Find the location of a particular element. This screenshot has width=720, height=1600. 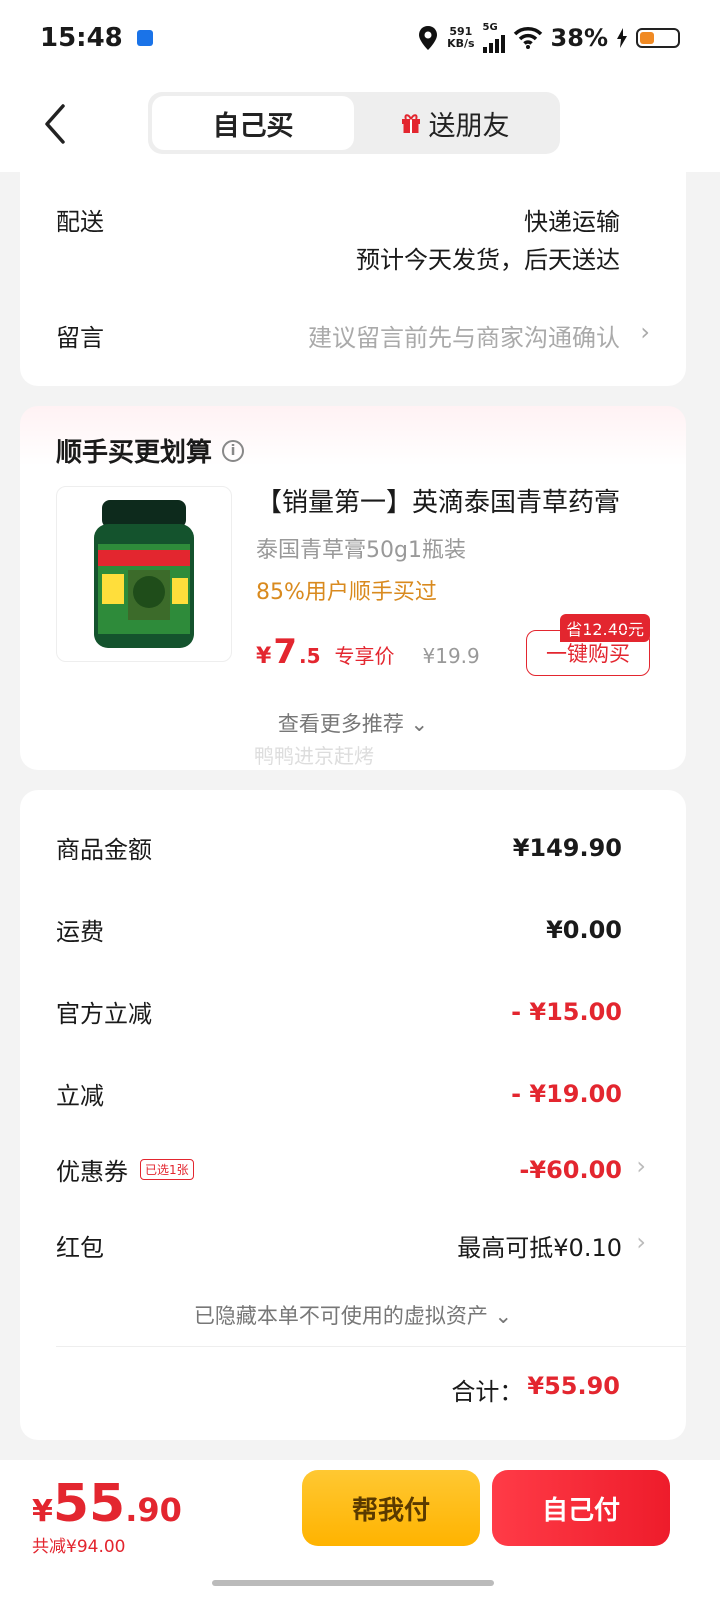

app-notification-icon is located at coordinates (144, 38).